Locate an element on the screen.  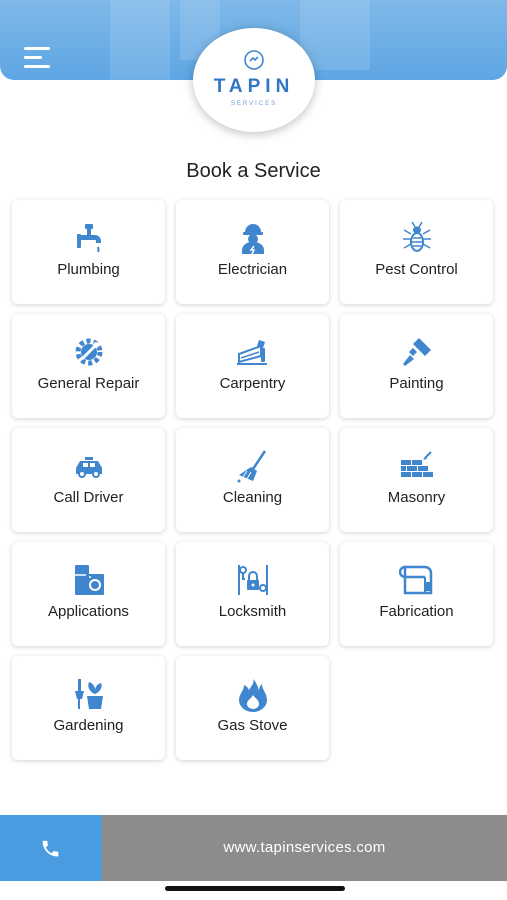
hamburger-menu-icon is located at coordinates (37, 58).